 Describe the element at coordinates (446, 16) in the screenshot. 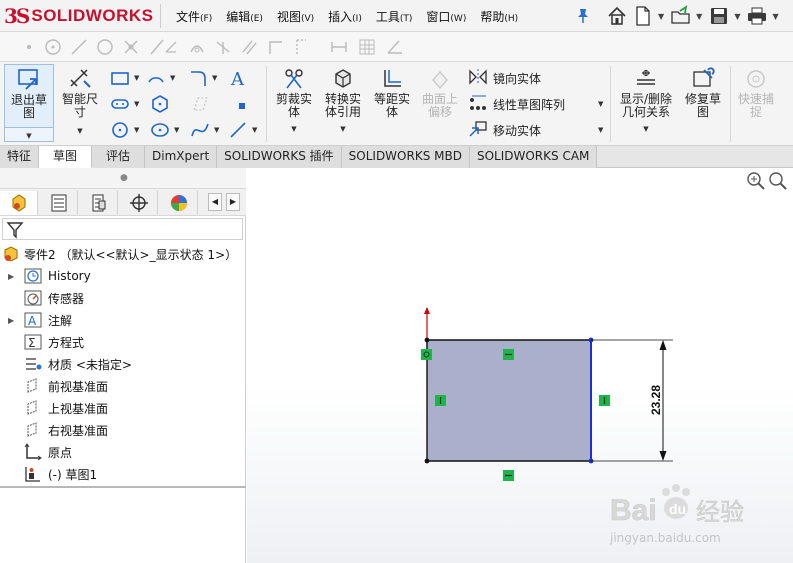

I see `menu-window: 窗口(W)` at that location.